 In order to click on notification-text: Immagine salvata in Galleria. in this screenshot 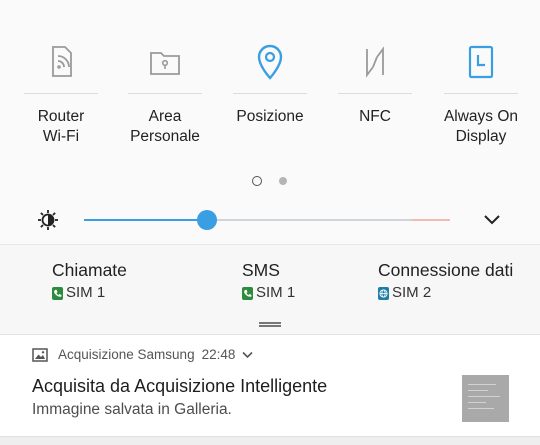, I will do `click(132, 409)`.